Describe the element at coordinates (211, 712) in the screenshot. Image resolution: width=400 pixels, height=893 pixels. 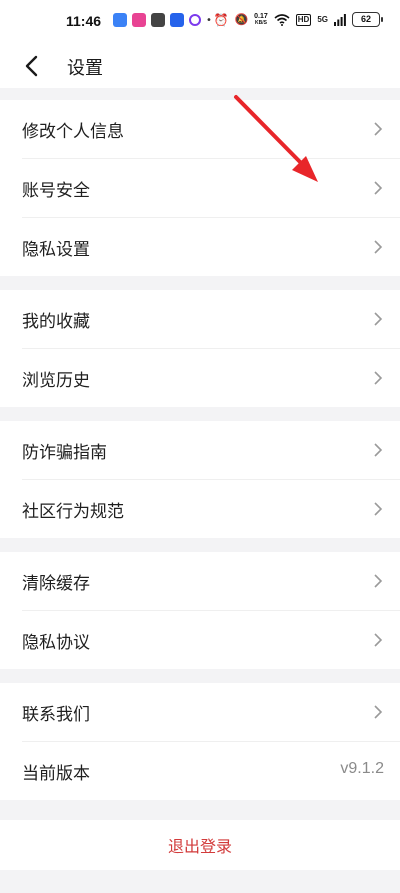
I see `settings-item-contact-us: 联系我们` at that location.